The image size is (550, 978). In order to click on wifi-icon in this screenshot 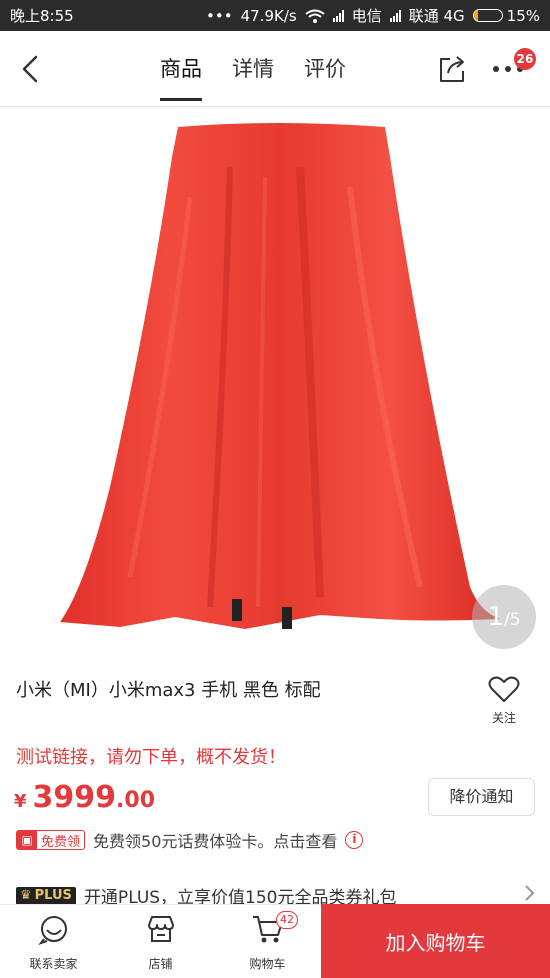, I will do `click(315, 16)`.